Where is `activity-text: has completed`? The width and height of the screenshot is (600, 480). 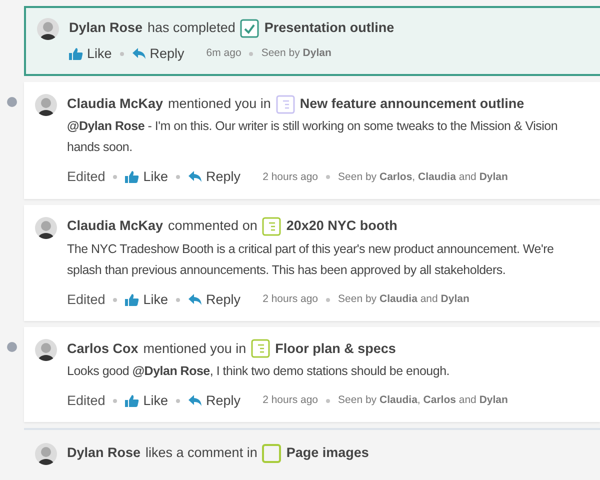 activity-text: has completed is located at coordinates (192, 27).